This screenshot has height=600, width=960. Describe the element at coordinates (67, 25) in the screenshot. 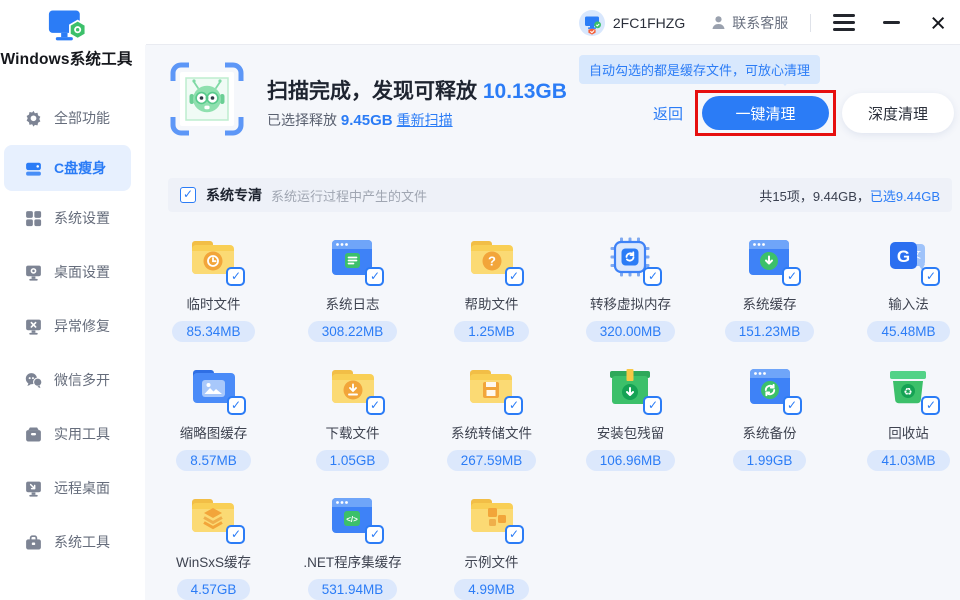

I see `app-logo-icon` at that location.